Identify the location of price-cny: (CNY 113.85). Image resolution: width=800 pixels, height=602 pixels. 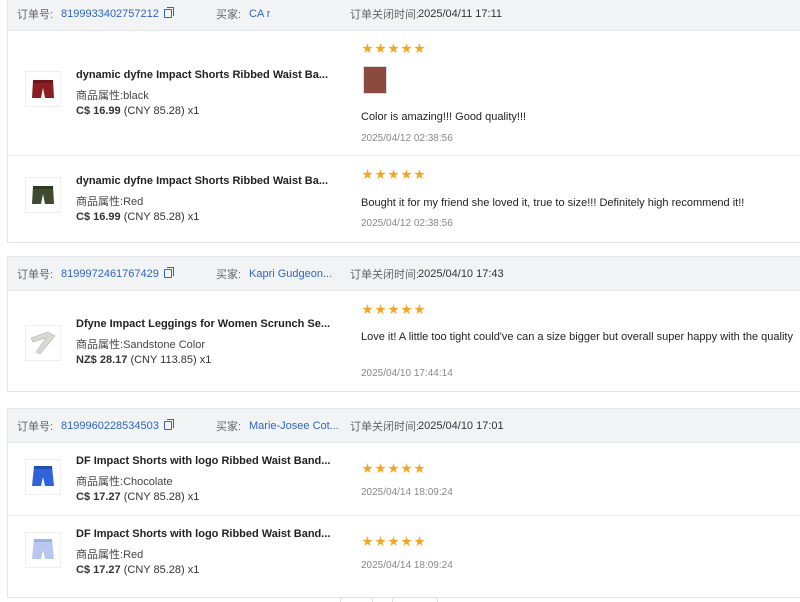
(163, 360).